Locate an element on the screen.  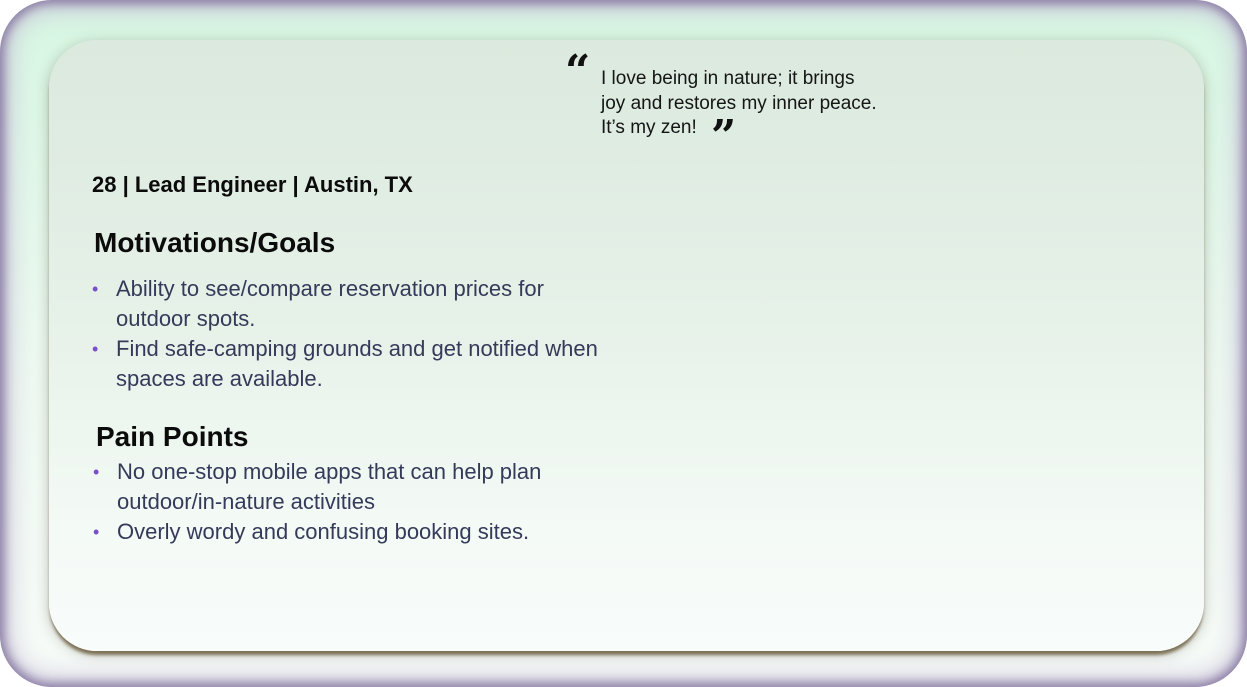
close-quote-icon: ” is located at coordinates (724, 136).